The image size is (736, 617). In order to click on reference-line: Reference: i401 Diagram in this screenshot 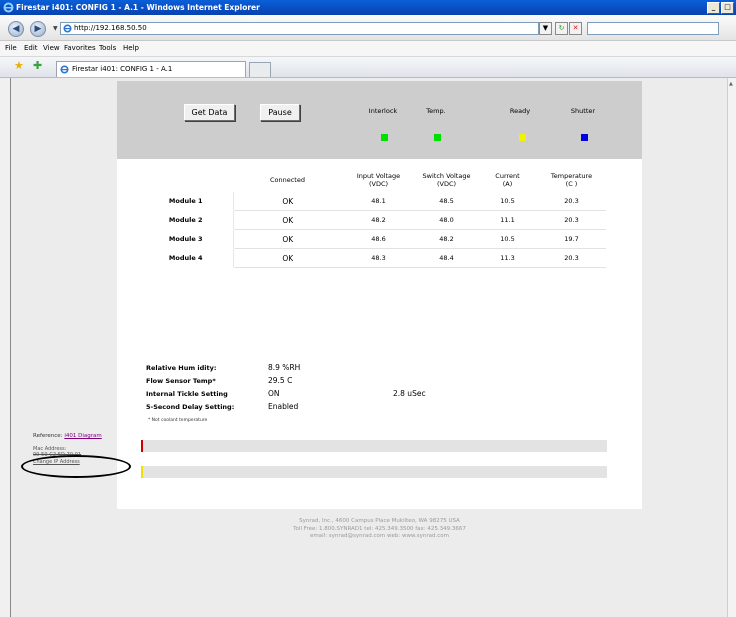, I will do `click(67, 436)`.